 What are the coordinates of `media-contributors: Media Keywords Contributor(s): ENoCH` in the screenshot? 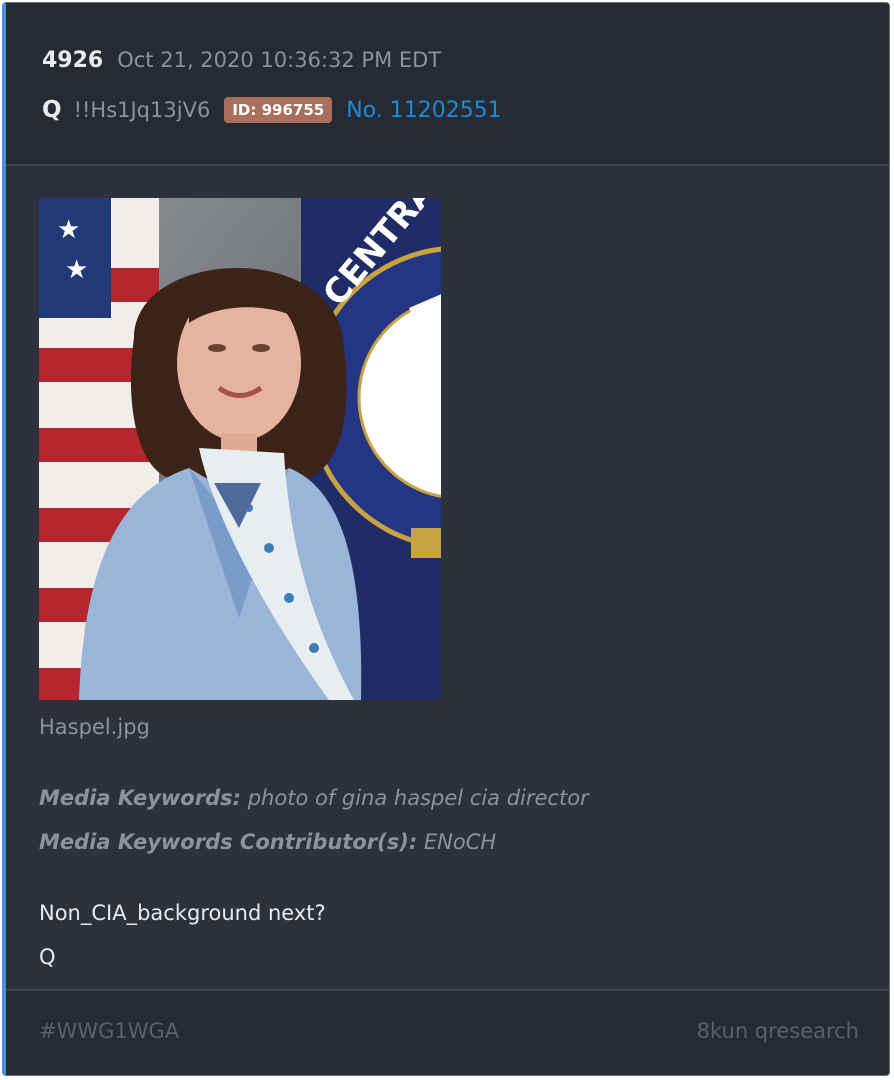 It's located at (267, 842).